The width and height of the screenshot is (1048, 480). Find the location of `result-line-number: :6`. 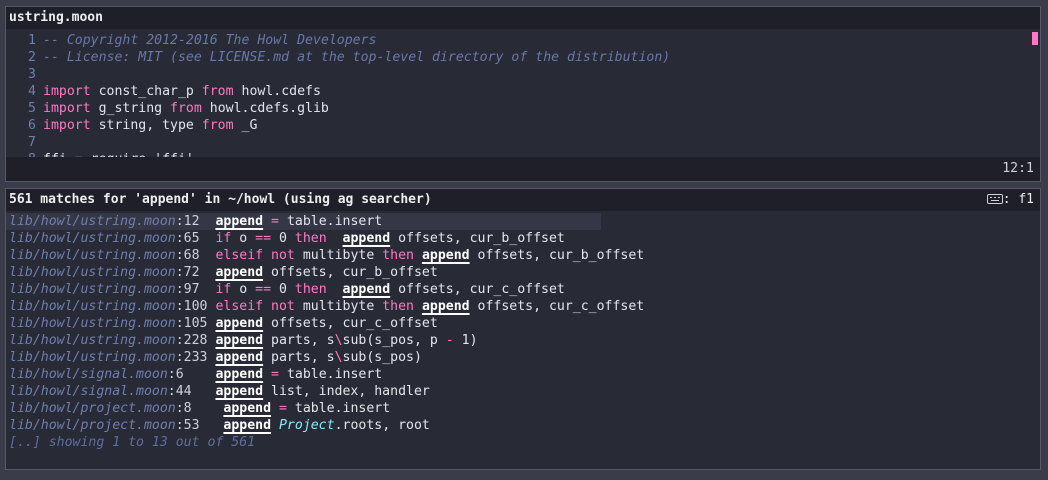

result-line-number: :6 is located at coordinates (175, 374).